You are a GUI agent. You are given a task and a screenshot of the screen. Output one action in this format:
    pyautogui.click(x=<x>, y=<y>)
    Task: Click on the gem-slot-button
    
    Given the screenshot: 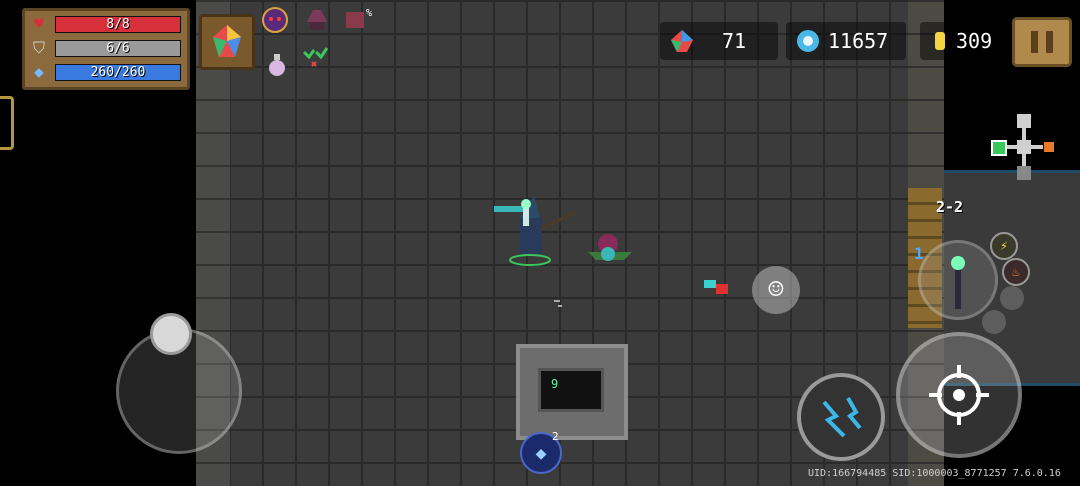 What is the action you would take?
    pyautogui.click(x=227, y=42)
    